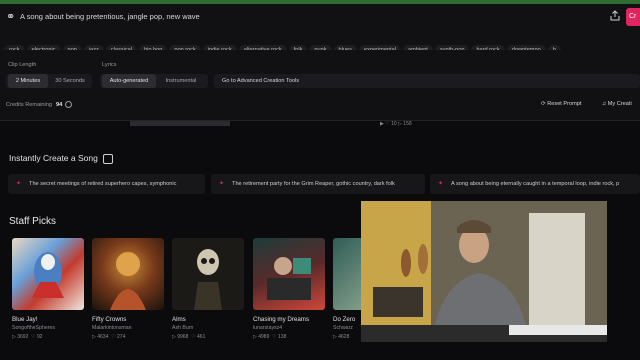 This screenshot has width=640, height=360. Describe the element at coordinates (23, 337) in the screenshot. I see `play-count: 3692` at that location.